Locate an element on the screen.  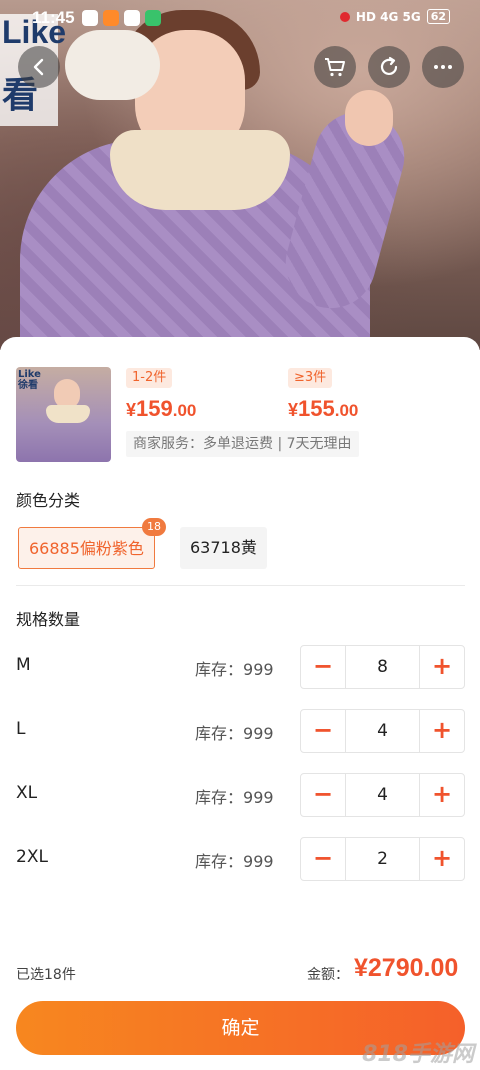
share-button is located at coordinates (389, 67).